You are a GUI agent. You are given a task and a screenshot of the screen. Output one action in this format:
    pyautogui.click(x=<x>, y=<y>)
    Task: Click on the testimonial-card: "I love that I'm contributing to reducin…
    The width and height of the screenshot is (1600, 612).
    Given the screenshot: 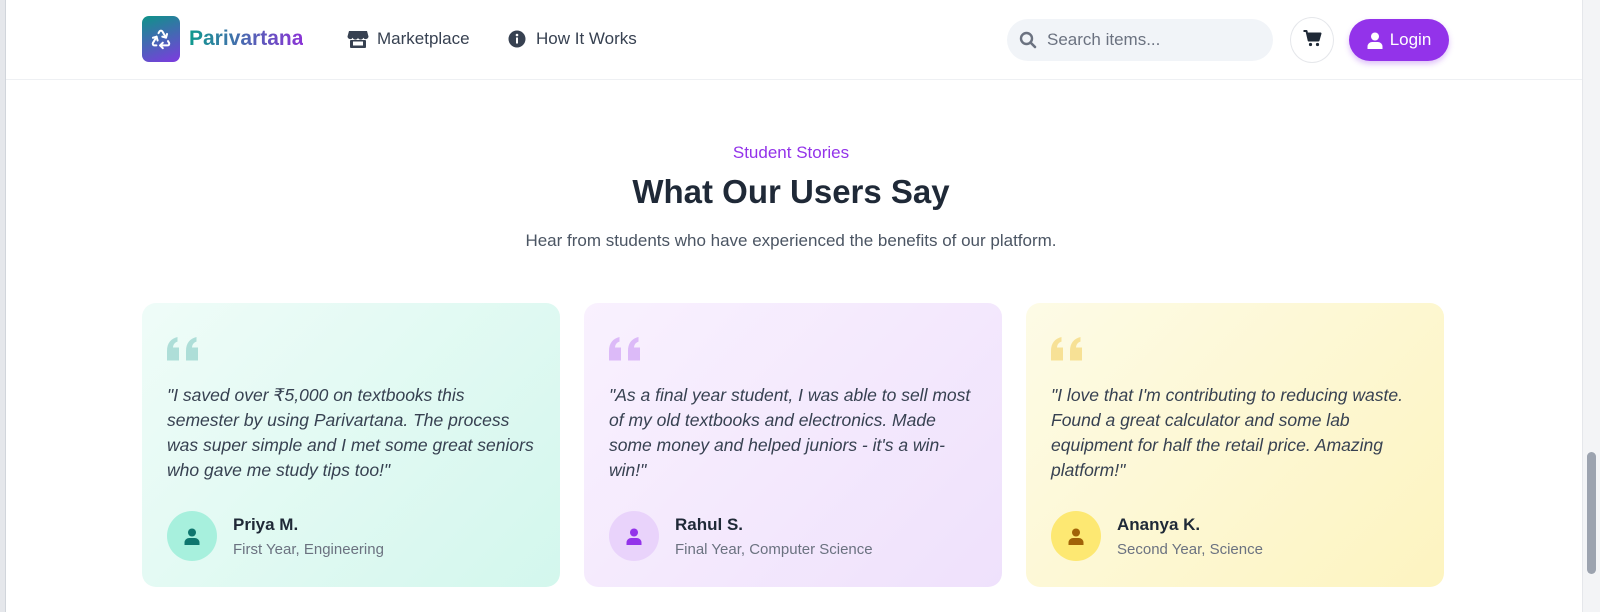 What is the action you would take?
    pyautogui.click(x=1235, y=445)
    